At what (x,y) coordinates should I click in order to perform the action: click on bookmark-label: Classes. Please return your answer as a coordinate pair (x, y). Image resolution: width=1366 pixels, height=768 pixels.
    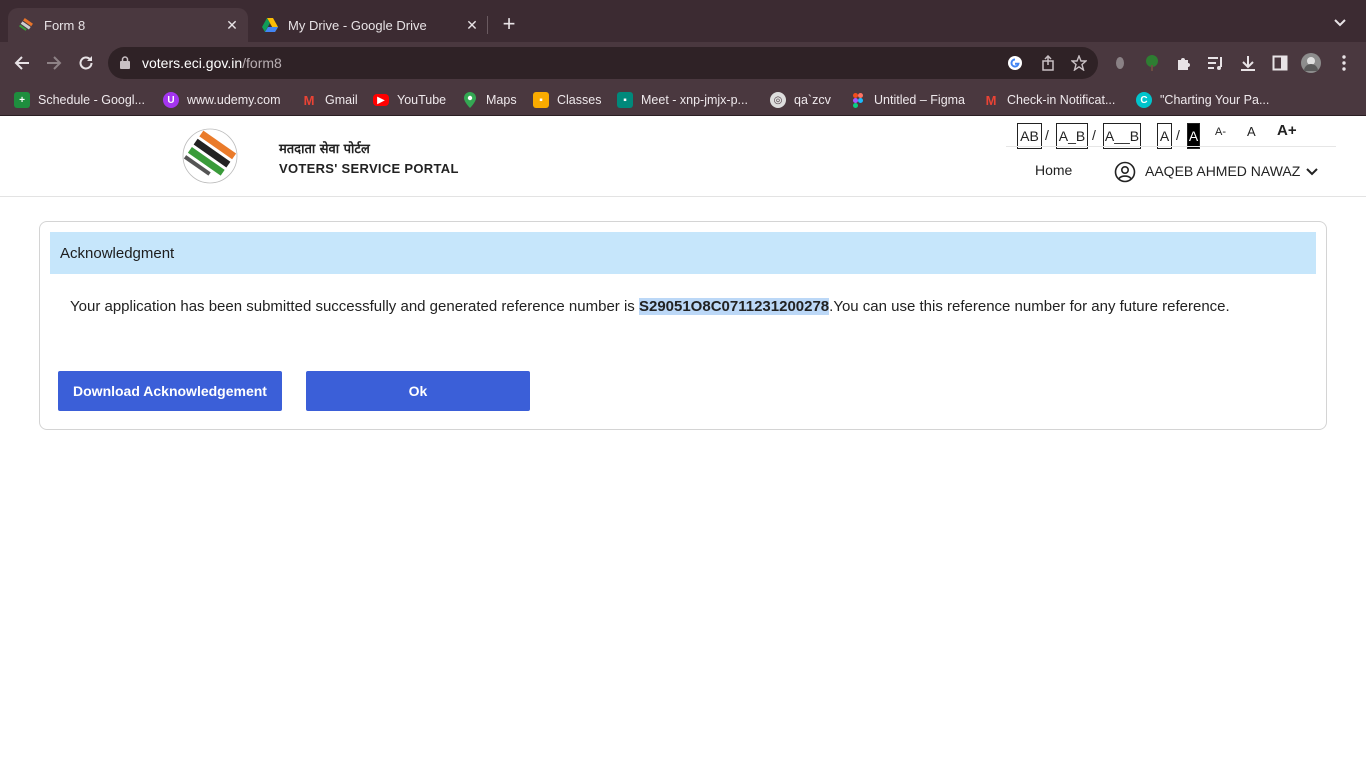
    Looking at the image, I should click on (579, 100).